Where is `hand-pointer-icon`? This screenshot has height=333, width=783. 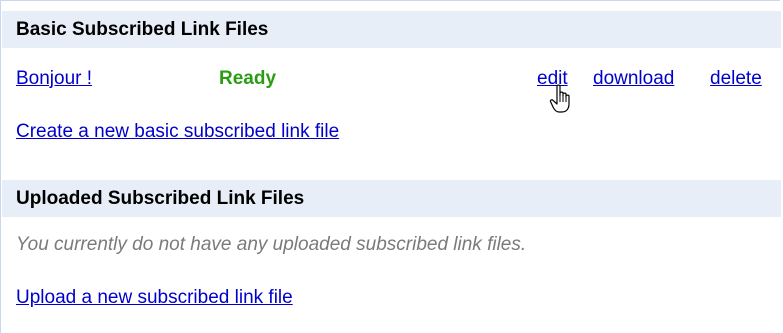
hand-pointer-icon is located at coordinates (559, 98).